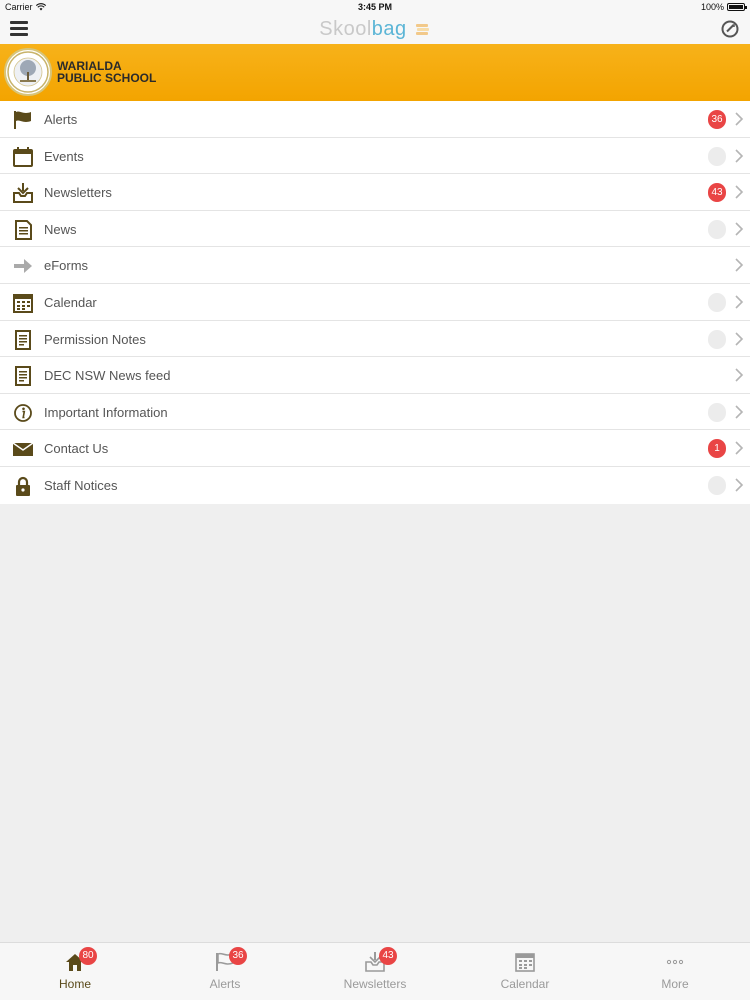 Image resolution: width=750 pixels, height=1000 pixels. What do you see at coordinates (76, 449) in the screenshot?
I see `menu-item-label: Contact Us` at bounding box center [76, 449].